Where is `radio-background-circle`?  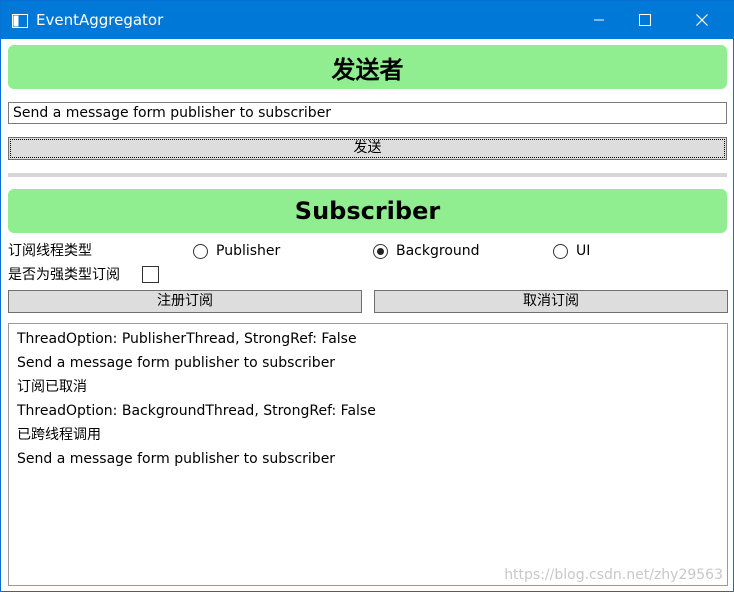 radio-background-circle is located at coordinates (380, 251).